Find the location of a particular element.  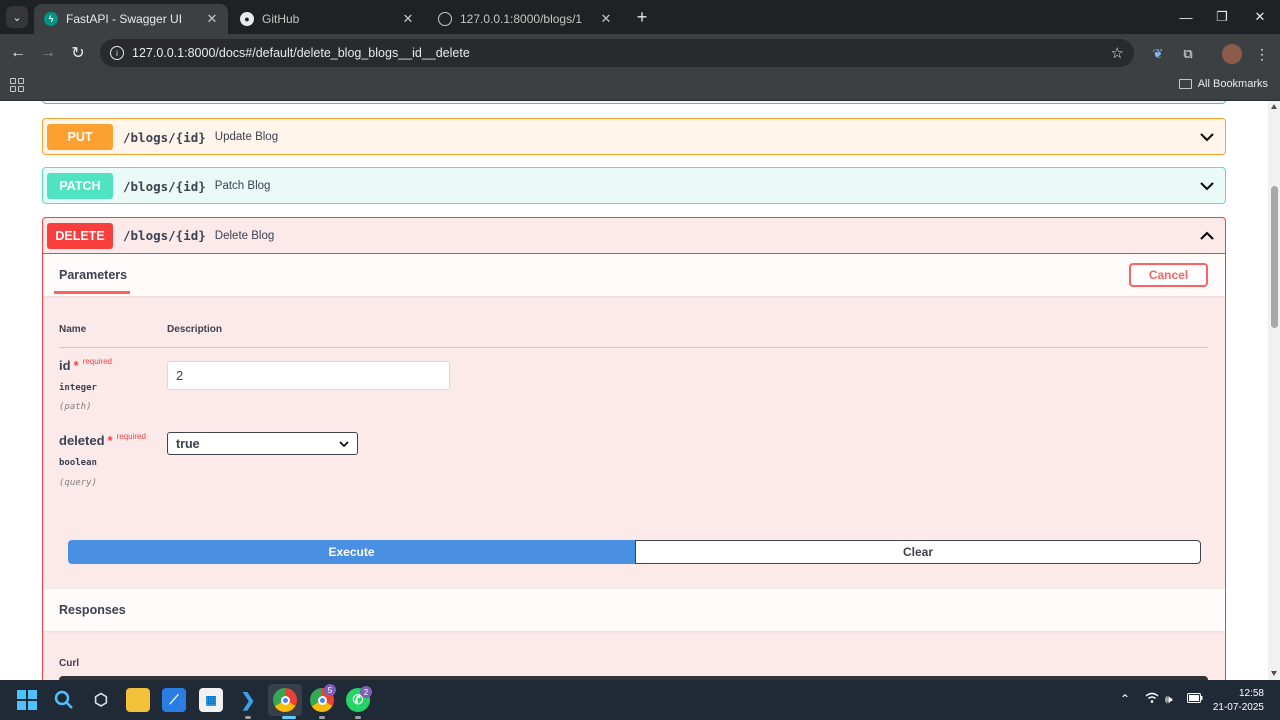

responses-title: Responses is located at coordinates (92, 610).